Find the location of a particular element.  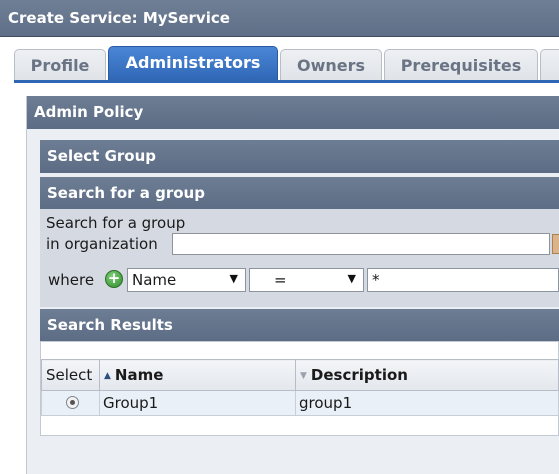

where-label: where is located at coordinates (71, 280).